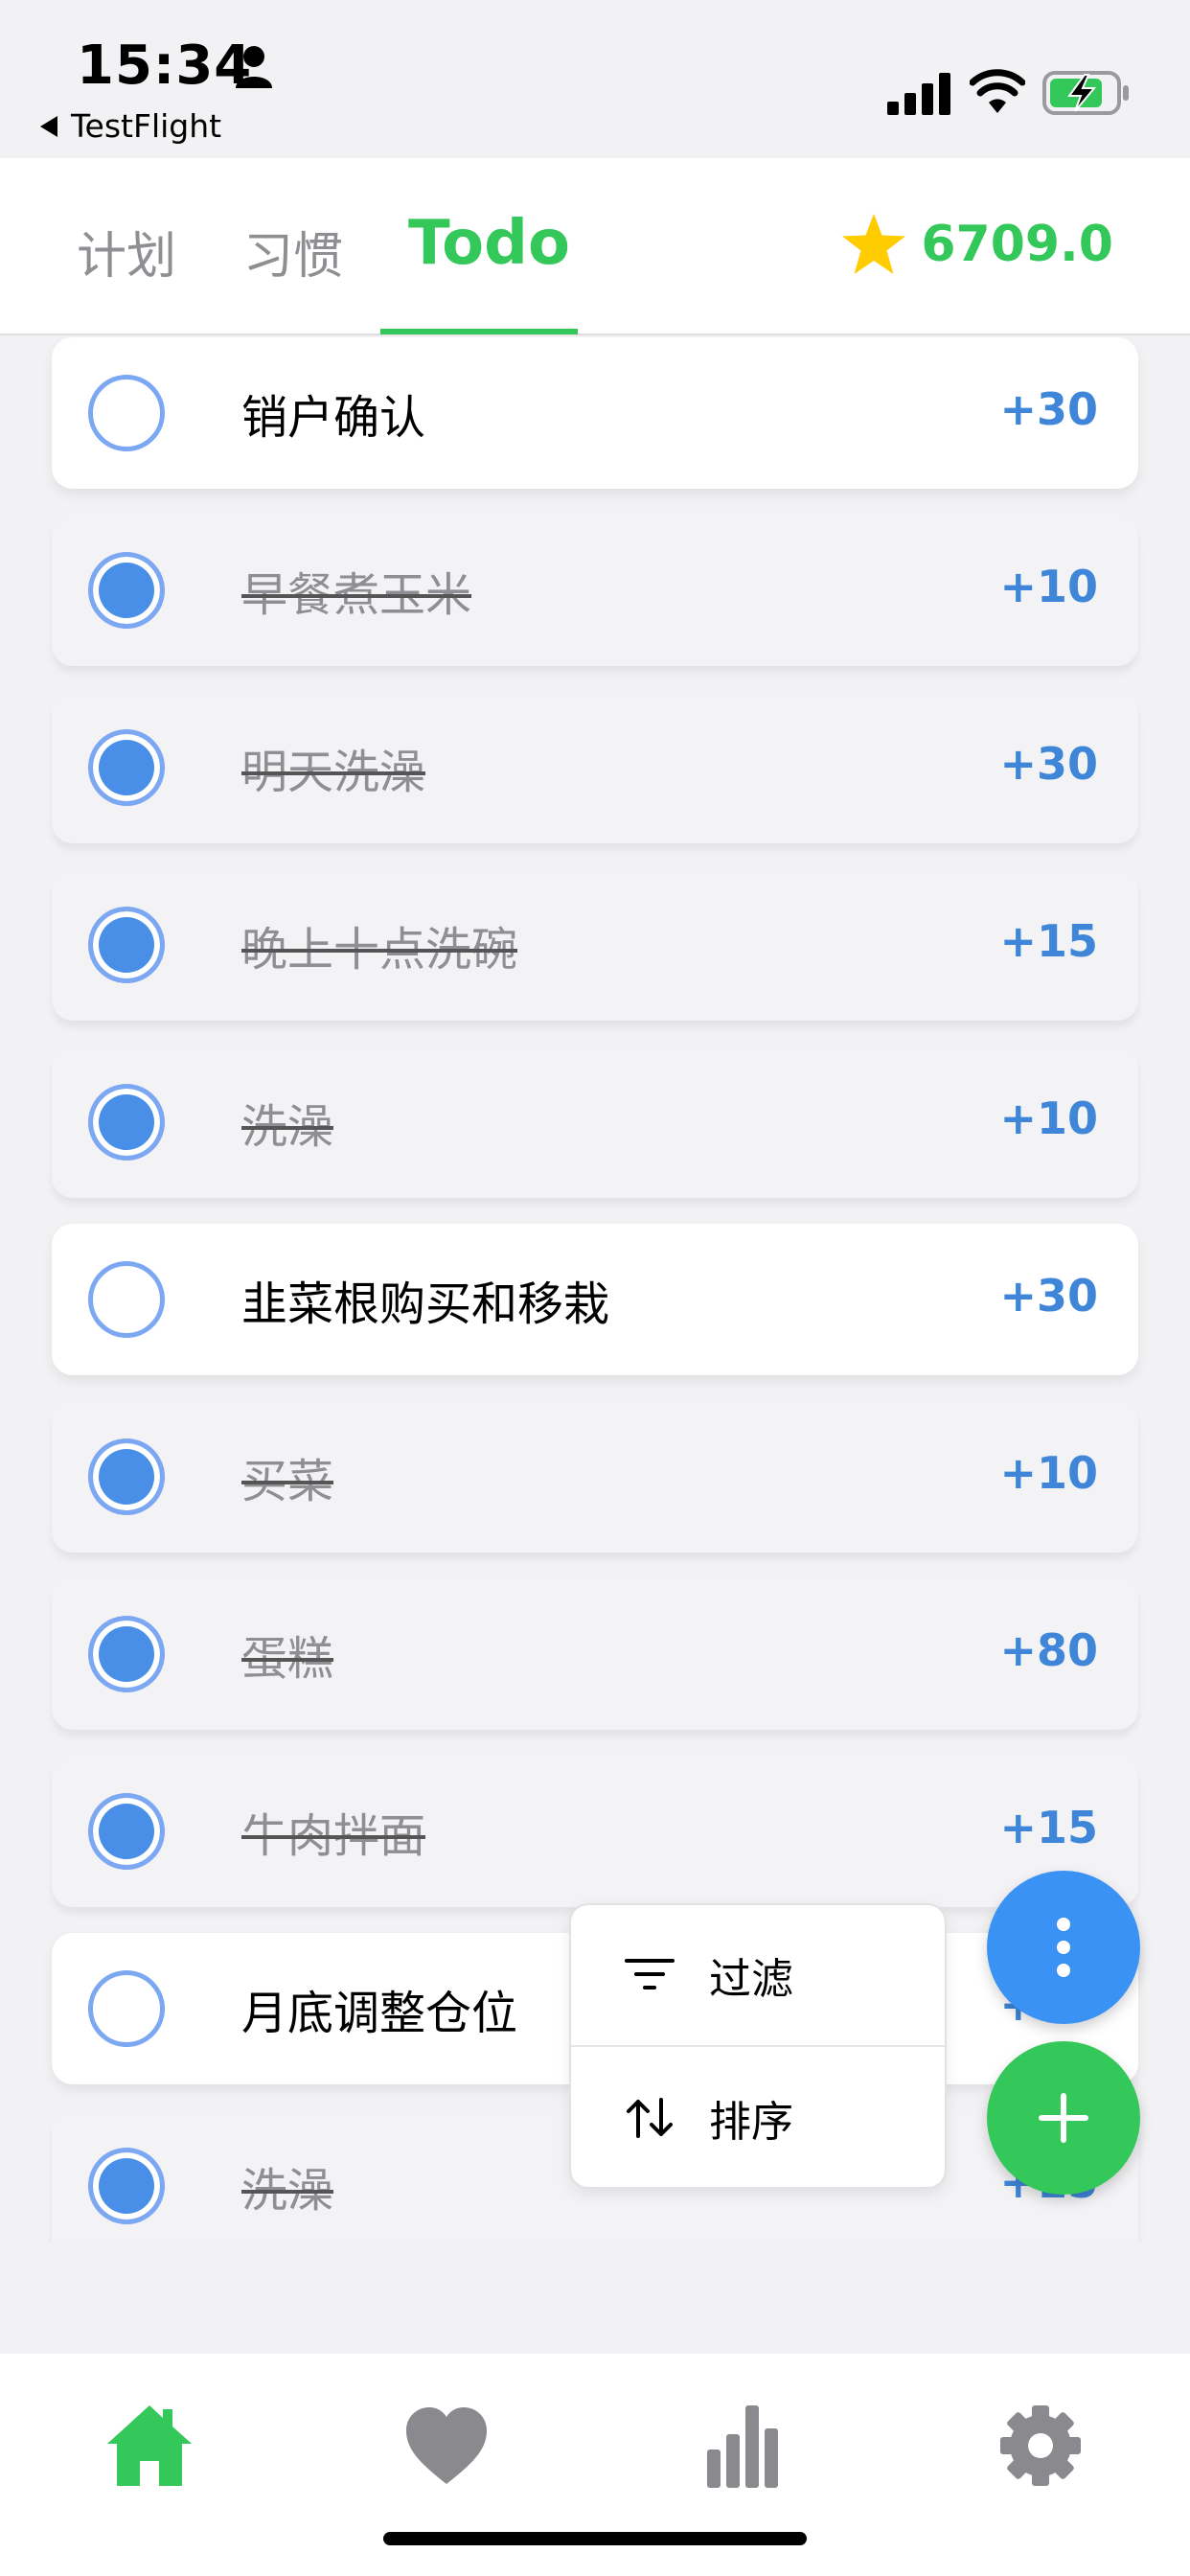 This screenshot has width=1190, height=2576. I want to click on tab-habit: 习惯, so click(293, 252).